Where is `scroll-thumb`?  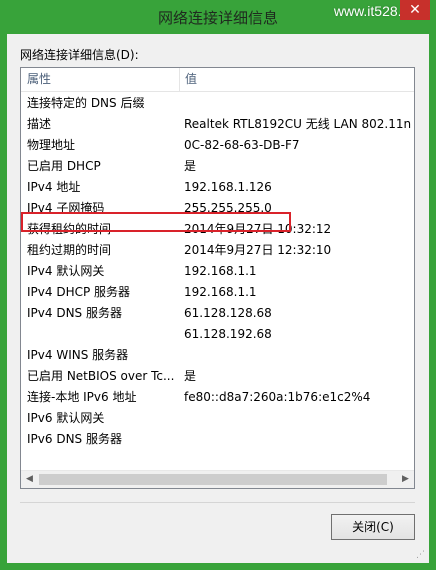 scroll-thumb is located at coordinates (213, 479).